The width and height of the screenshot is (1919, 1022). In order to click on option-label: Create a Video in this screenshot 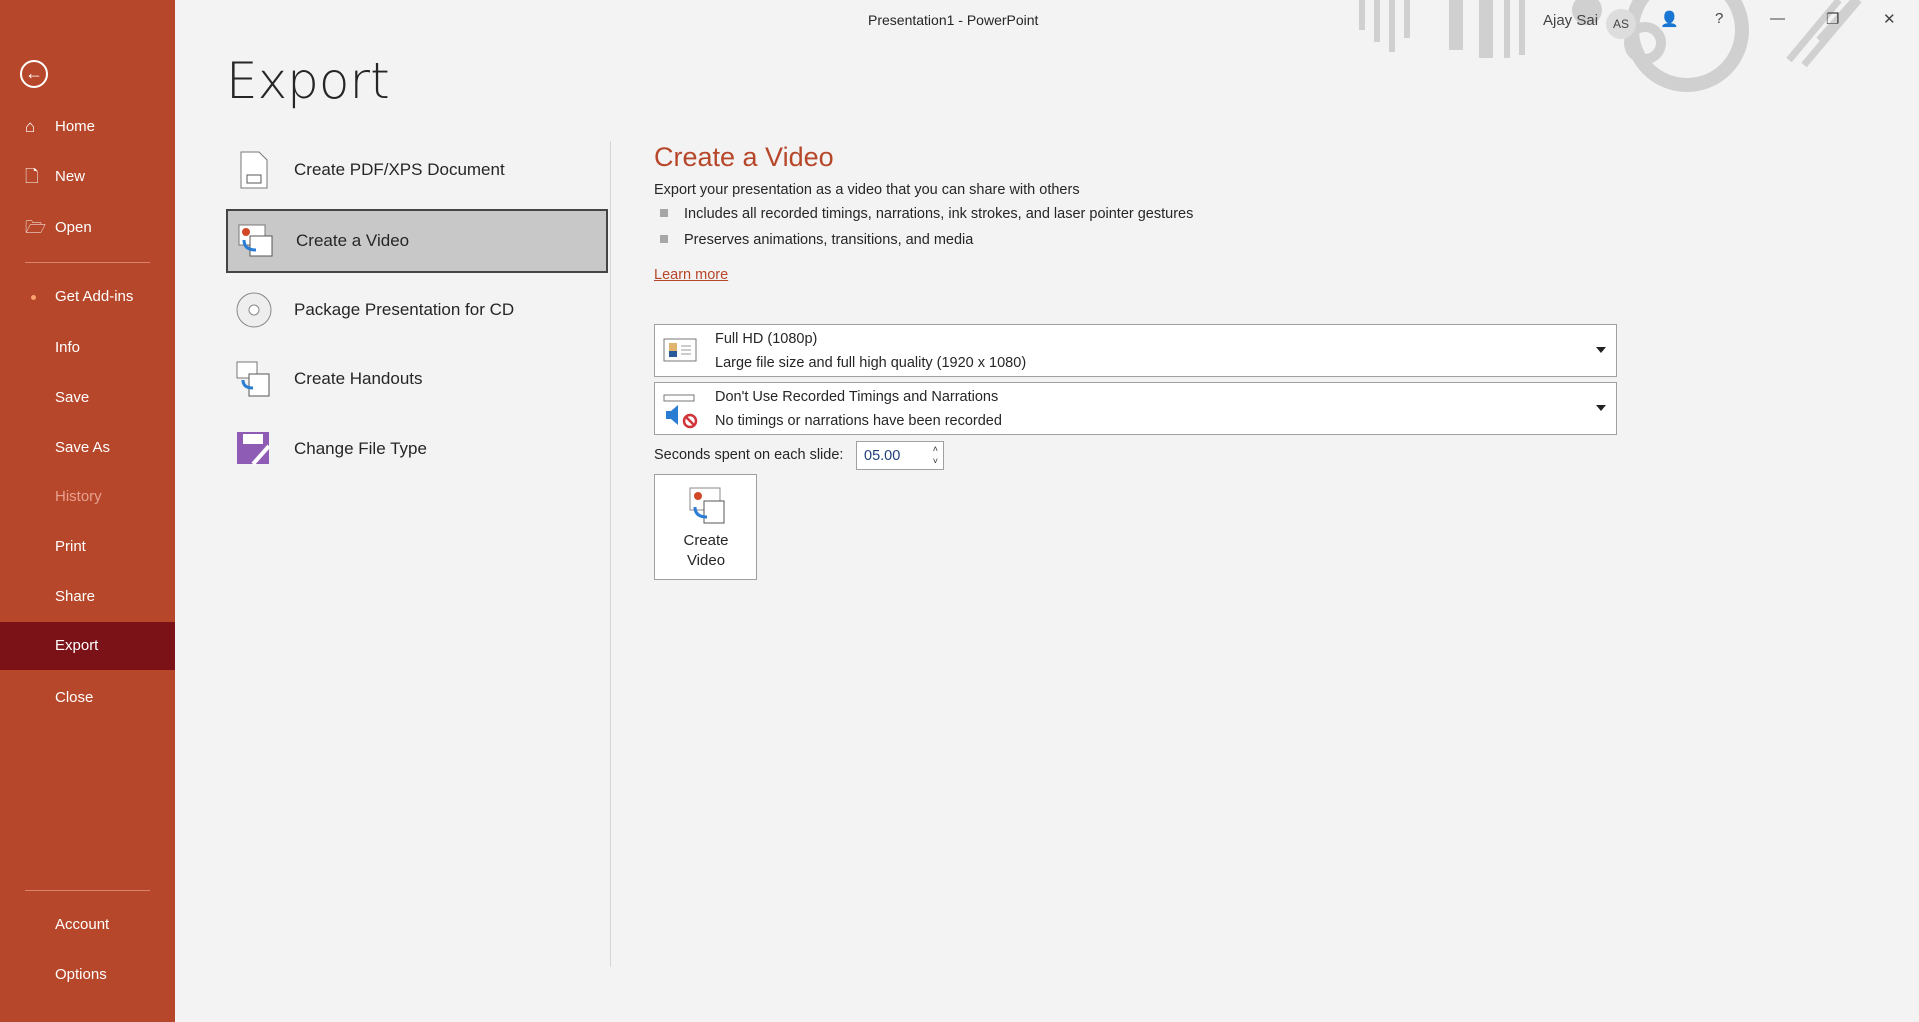, I will do `click(353, 240)`.